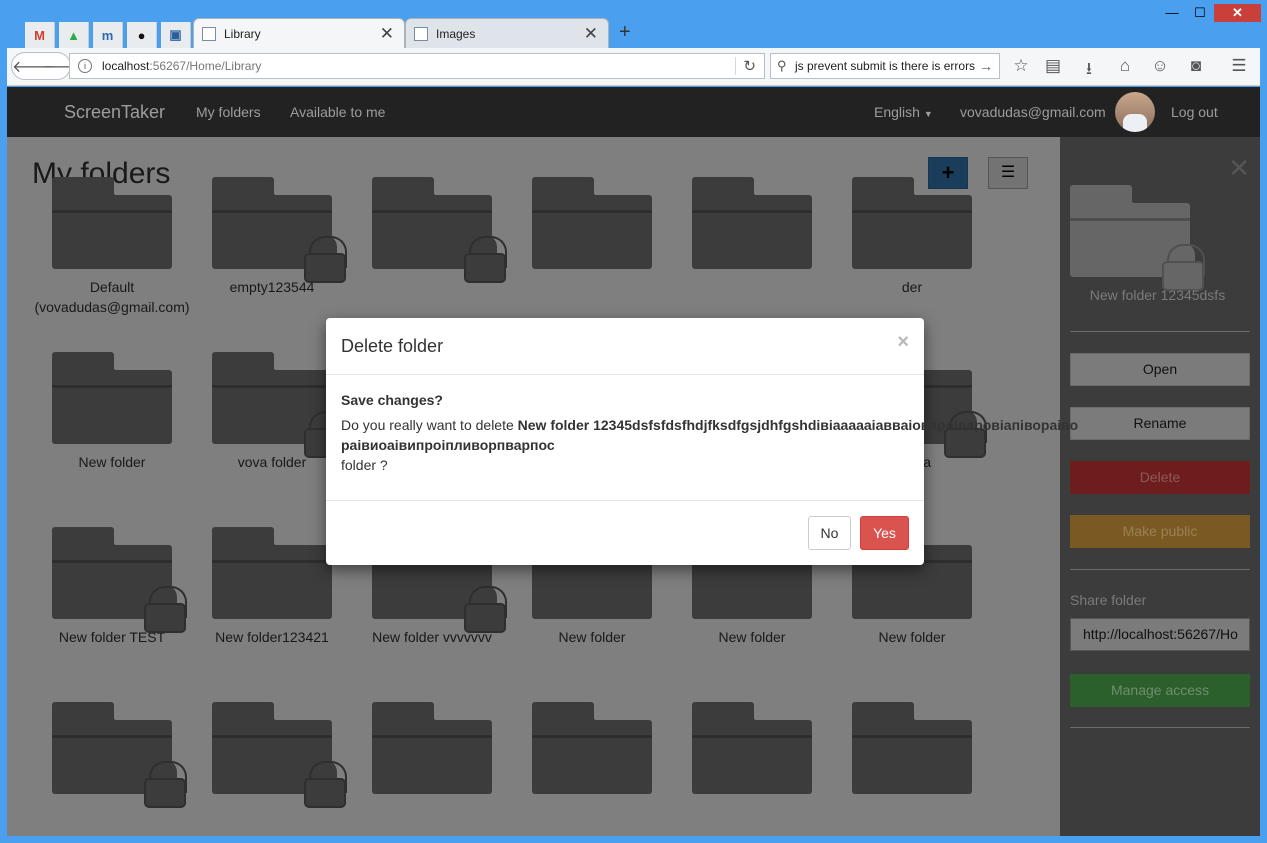 The width and height of the screenshot is (1267, 843). What do you see at coordinates (1137, 237) in the screenshot?
I see `selected-folder-icon` at bounding box center [1137, 237].